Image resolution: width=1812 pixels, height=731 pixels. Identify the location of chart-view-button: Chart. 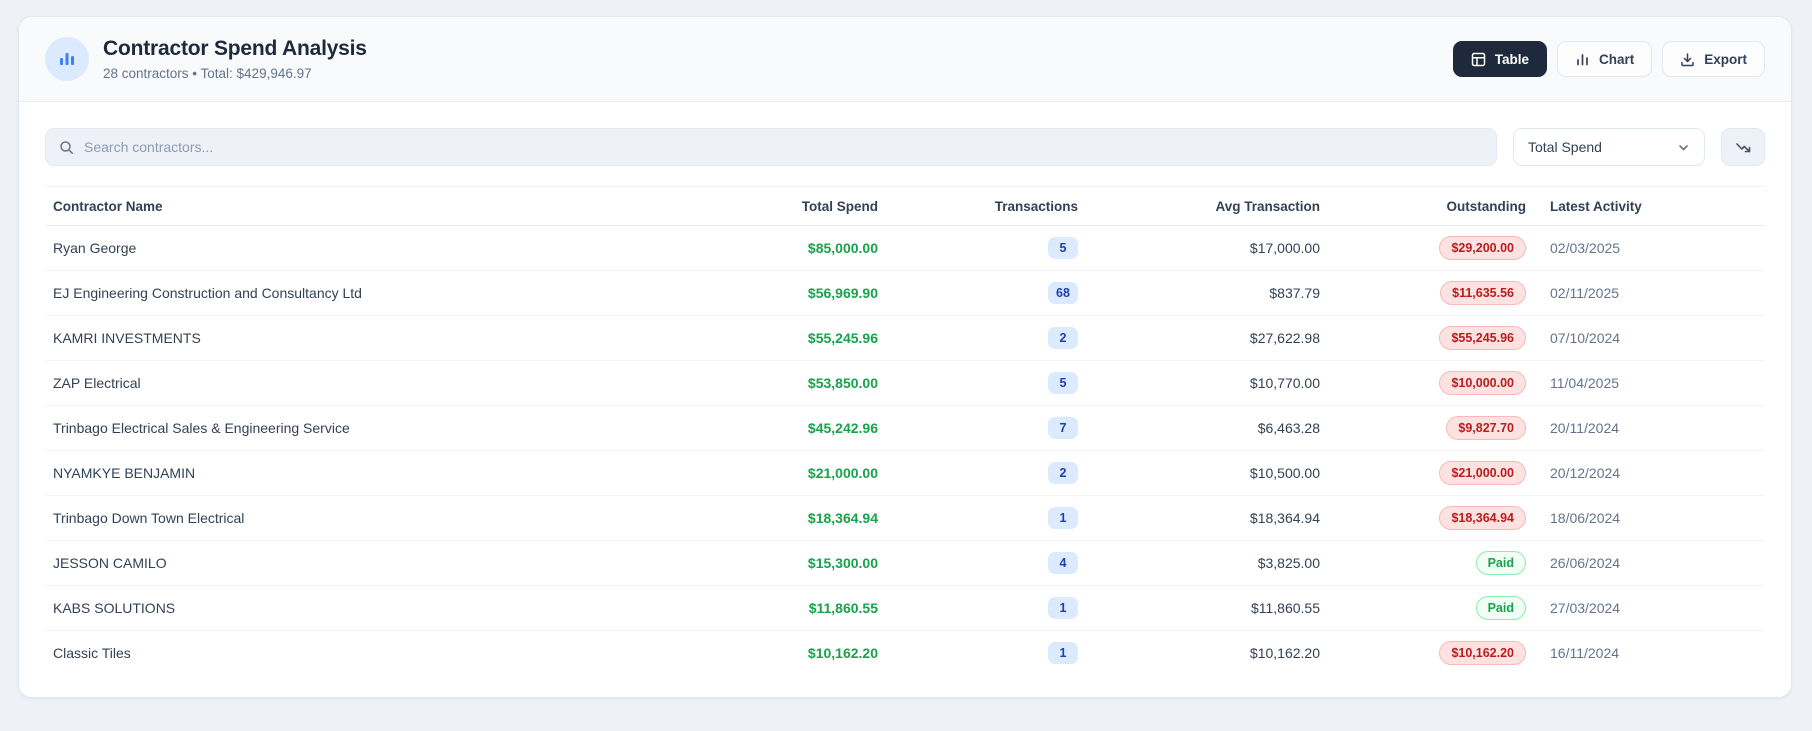
(1604, 59).